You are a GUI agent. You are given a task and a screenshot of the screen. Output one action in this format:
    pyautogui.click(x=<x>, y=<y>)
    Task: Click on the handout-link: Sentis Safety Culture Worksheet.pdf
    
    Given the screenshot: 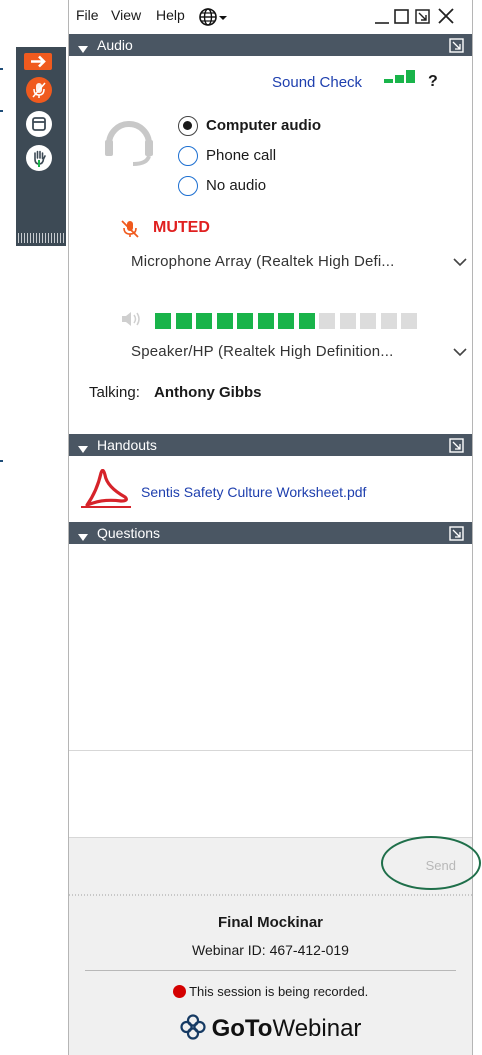 What is the action you would take?
    pyautogui.click(x=253, y=492)
    